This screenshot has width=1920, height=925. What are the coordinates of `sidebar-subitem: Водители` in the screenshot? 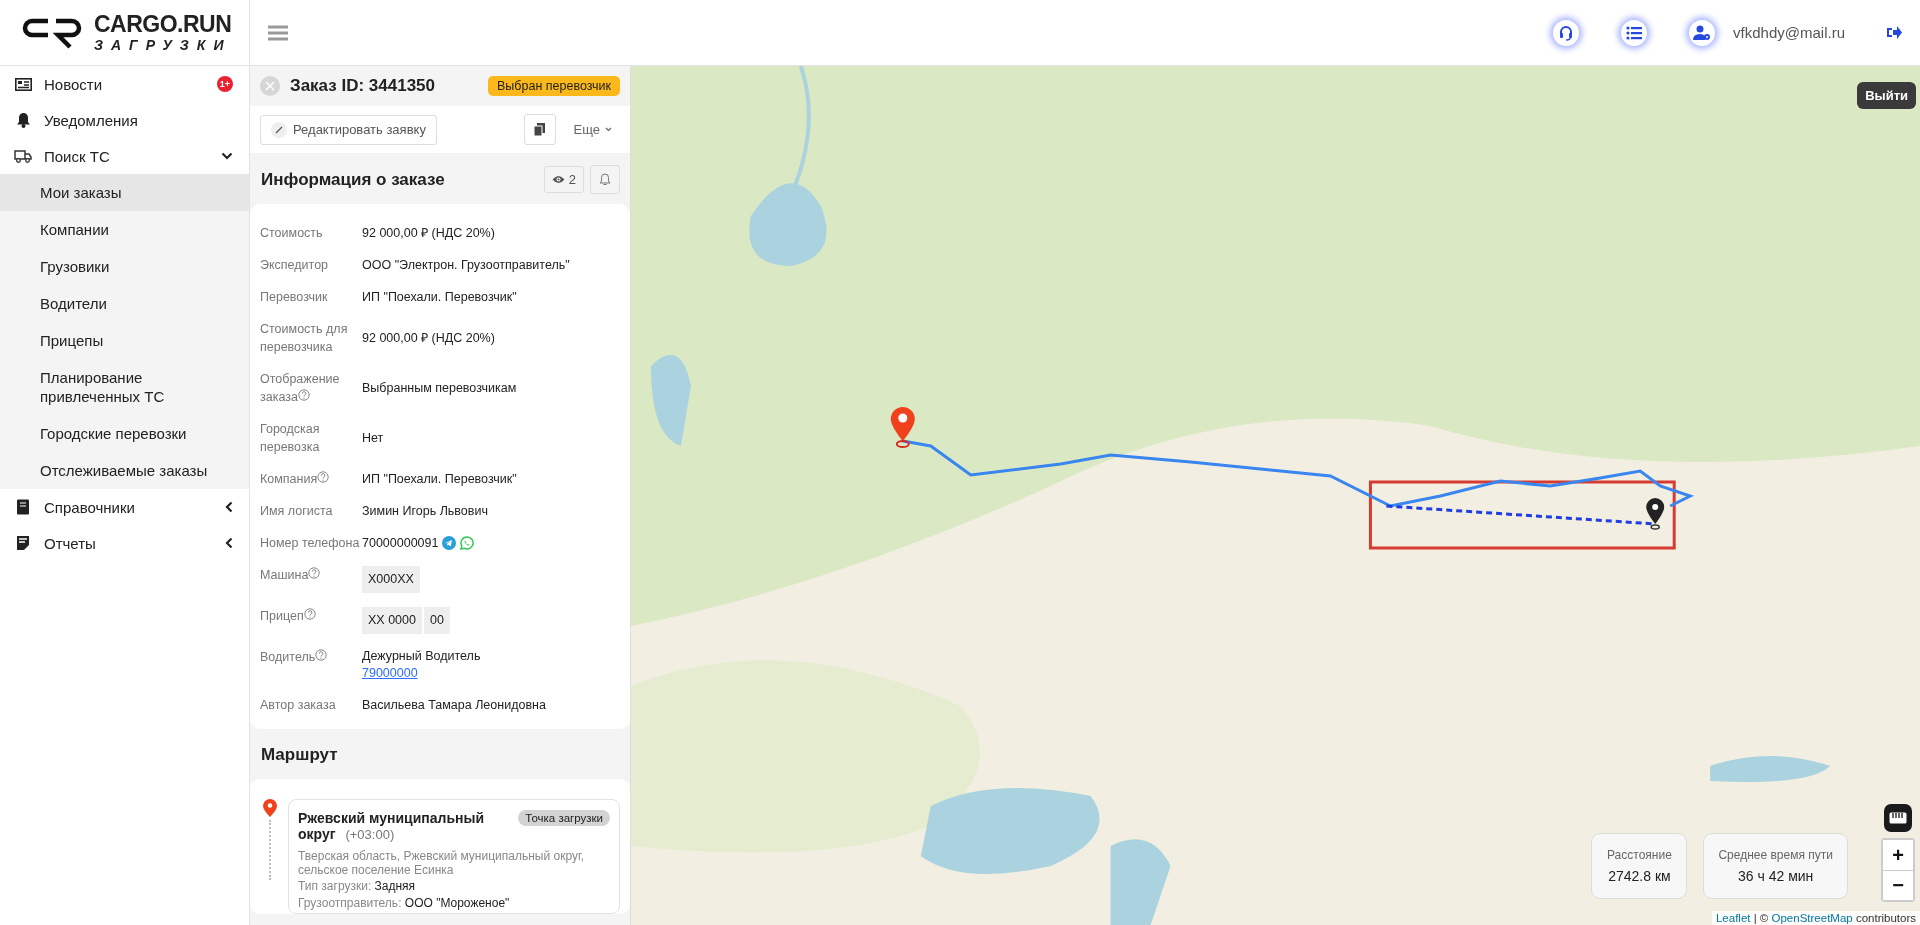 It's located at (124, 303).